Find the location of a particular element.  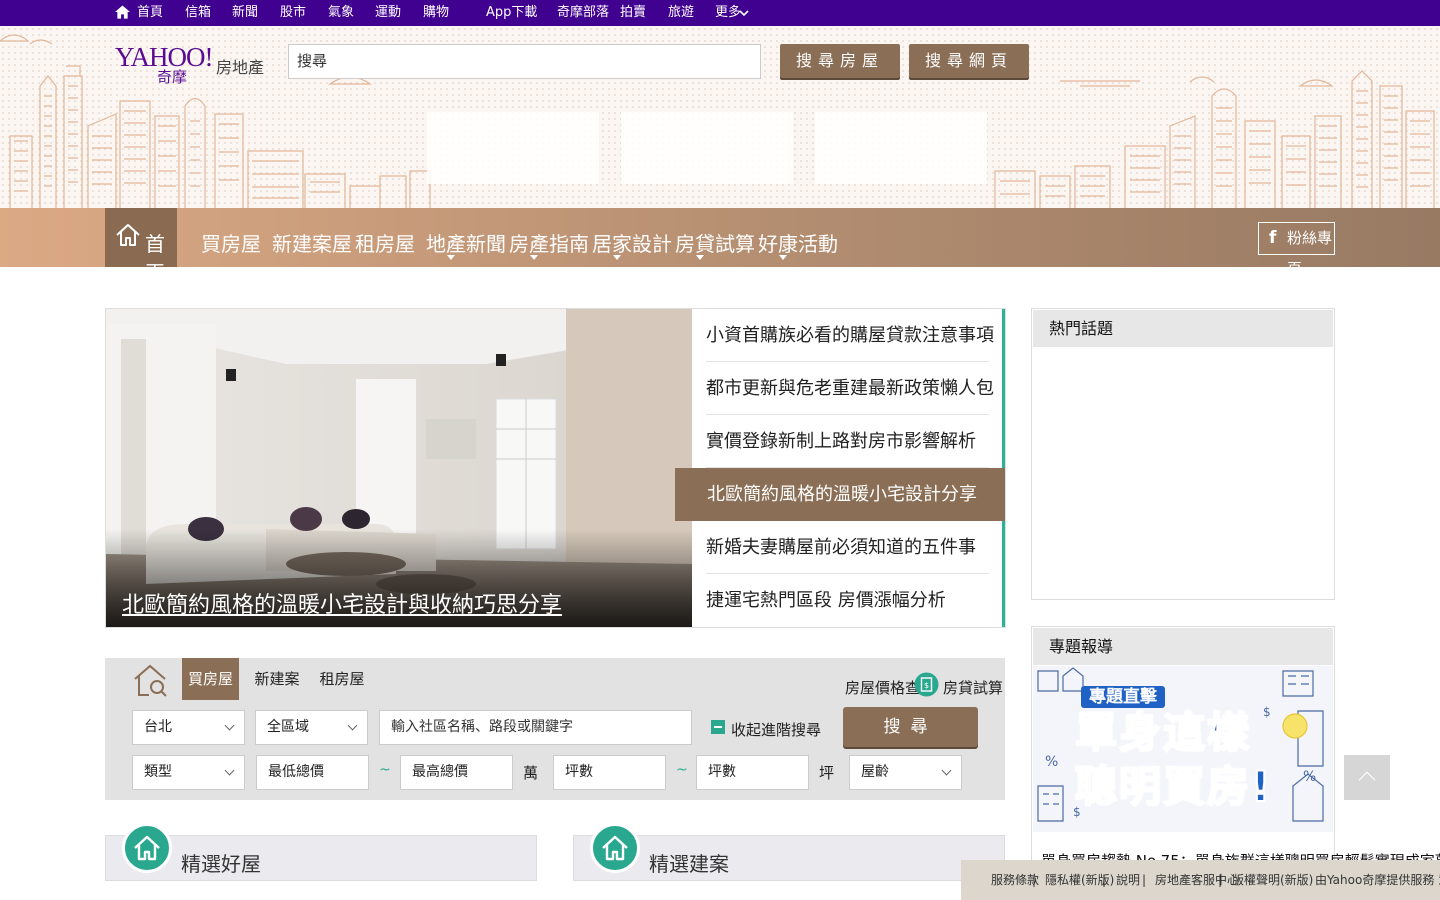

headline-item-active: 北歐簡約風格的溫暖小宅設計分享 is located at coordinates (840, 494).